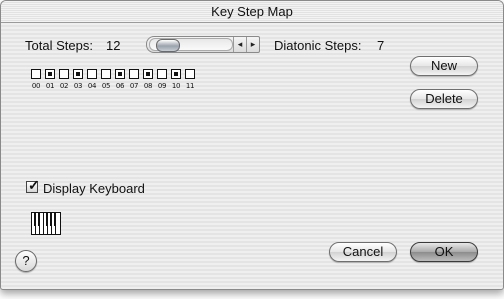  Describe the element at coordinates (381, 45) in the screenshot. I see `diatonic-steps-value: 7` at that location.